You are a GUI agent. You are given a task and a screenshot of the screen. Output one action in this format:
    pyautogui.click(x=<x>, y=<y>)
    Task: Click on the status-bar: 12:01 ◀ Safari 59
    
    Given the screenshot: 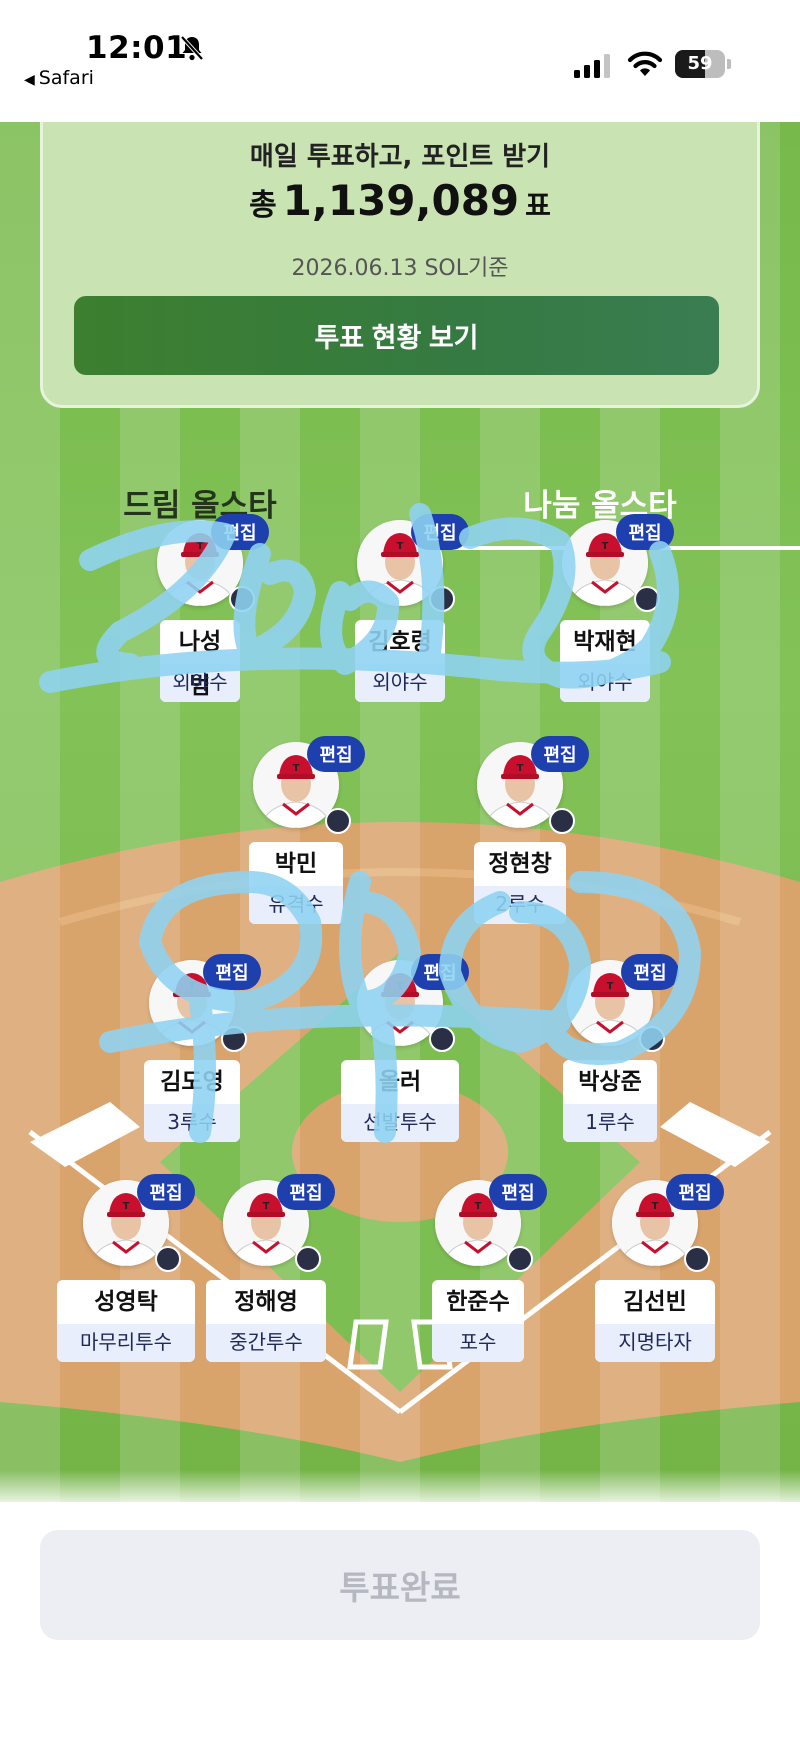 What is the action you would take?
    pyautogui.click(x=400, y=61)
    